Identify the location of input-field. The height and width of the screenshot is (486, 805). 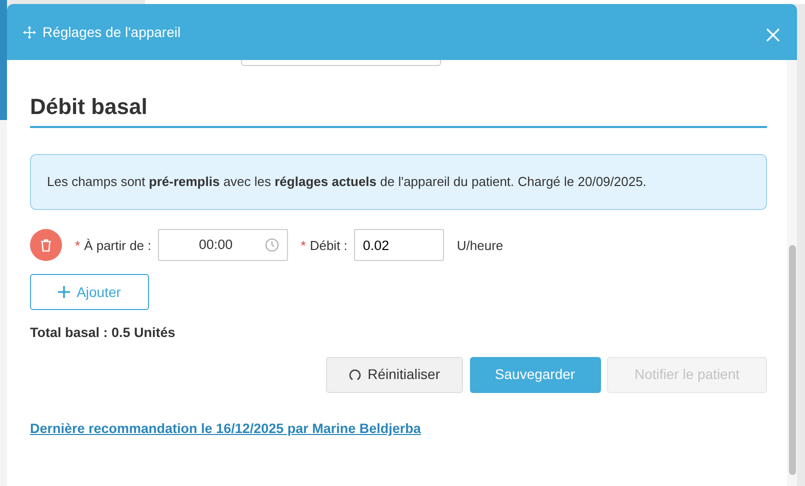
(341, 63).